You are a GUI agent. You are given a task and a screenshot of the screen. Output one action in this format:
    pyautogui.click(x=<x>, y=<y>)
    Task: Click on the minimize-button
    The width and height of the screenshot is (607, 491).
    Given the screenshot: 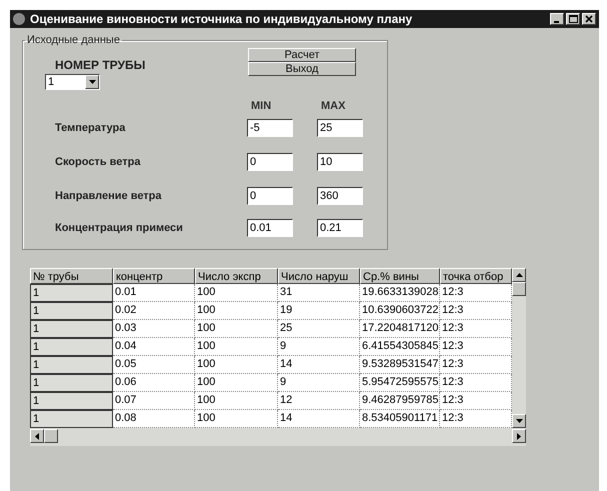 What is the action you would take?
    pyautogui.click(x=557, y=19)
    